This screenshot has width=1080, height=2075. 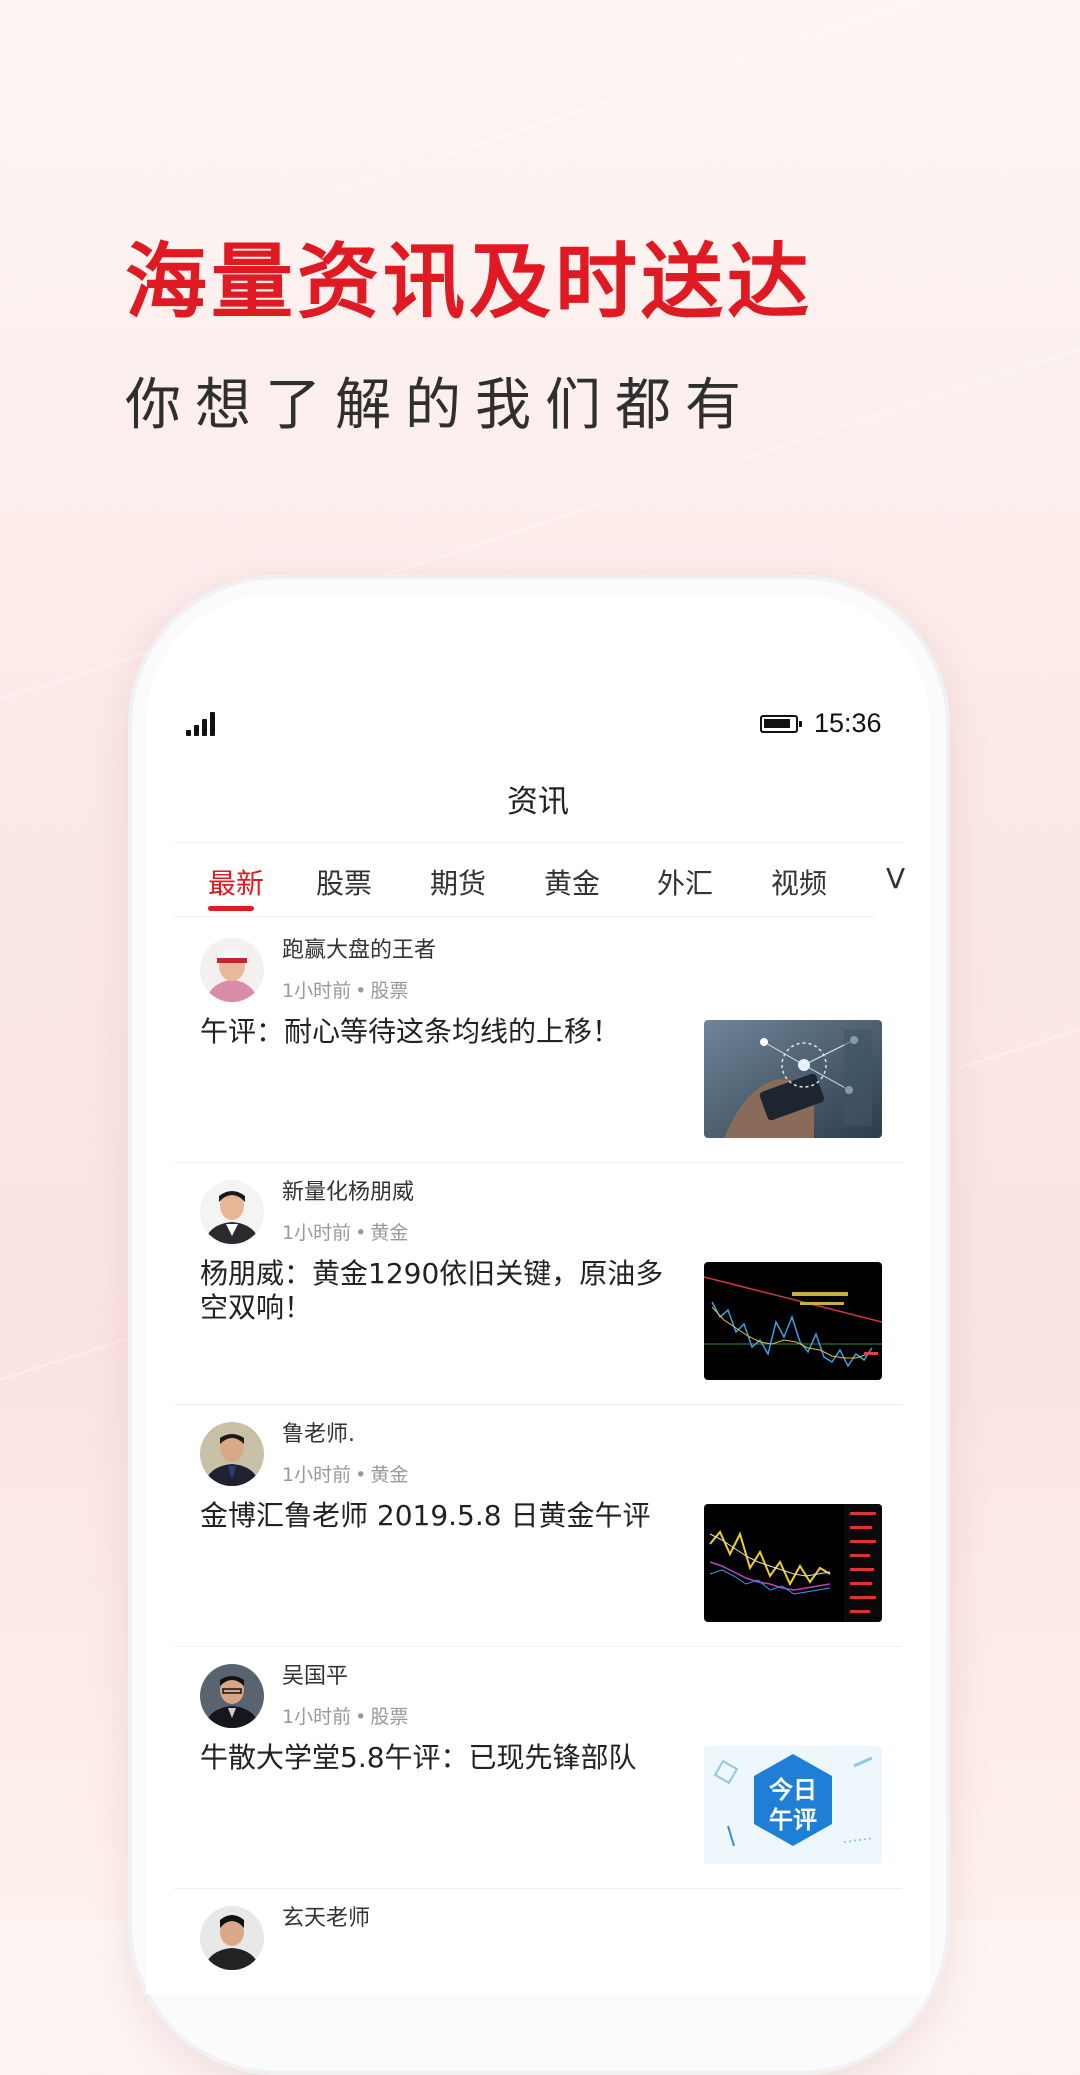 I want to click on headline: 牛散大学堂5.8午评：已现先锋部队, so click(x=440, y=1758).